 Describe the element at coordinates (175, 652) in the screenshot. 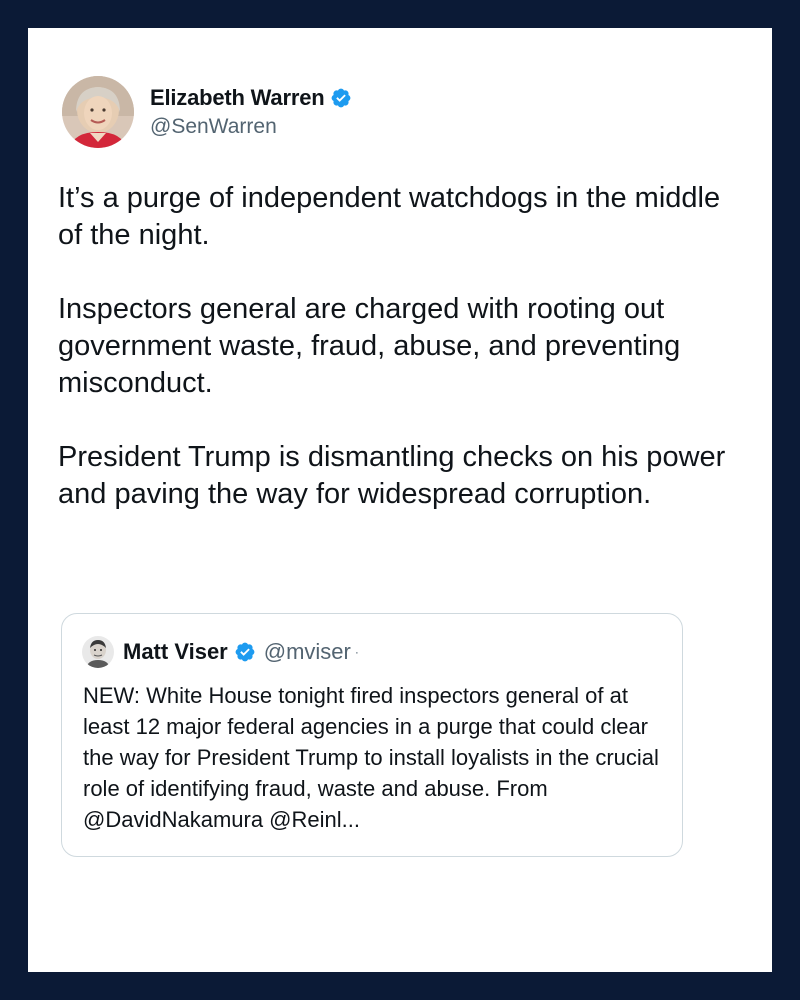

I see `quoted-author-name: Matt Viser` at that location.